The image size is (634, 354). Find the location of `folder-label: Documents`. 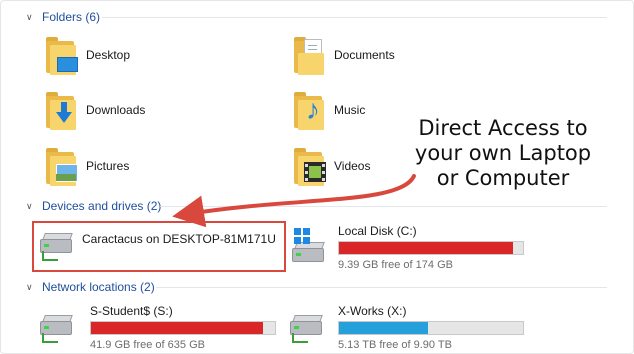

folder-label: Documents is located at coordinates (364, 55).